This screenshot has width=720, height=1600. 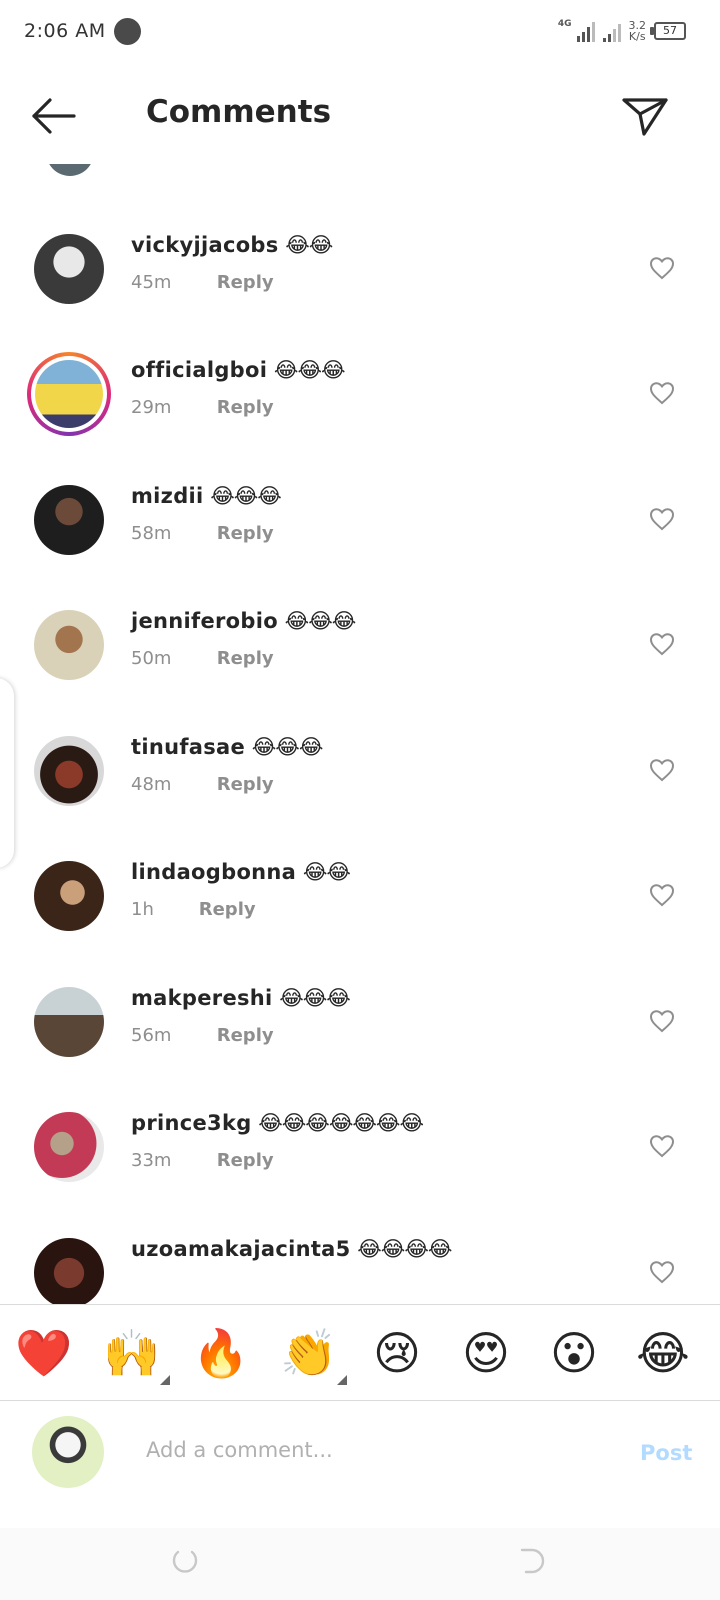 What do you see at coordinates (533, 1561) in the screenshot?
I see `back-nav-icon` at bounding box center [533, 1561].